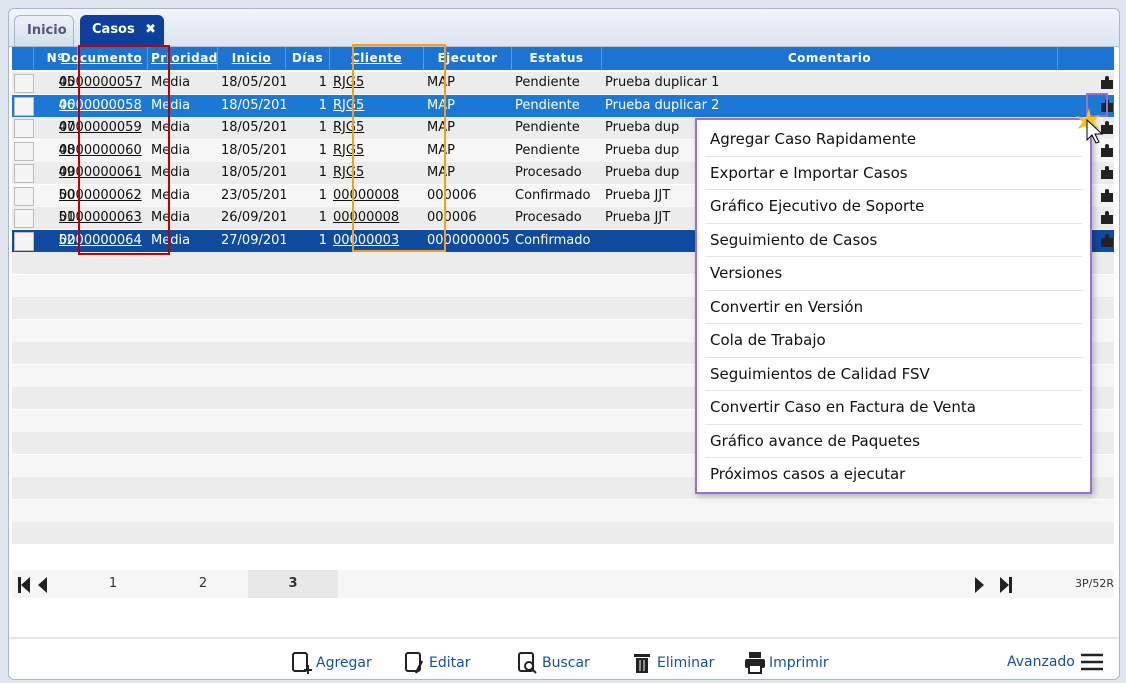 Image resolution: width=1126 pixels, height=683 pixels. Describe the element at coordinates (557, 58) in the screenshot. I see `column-header: Estatus` at that location.